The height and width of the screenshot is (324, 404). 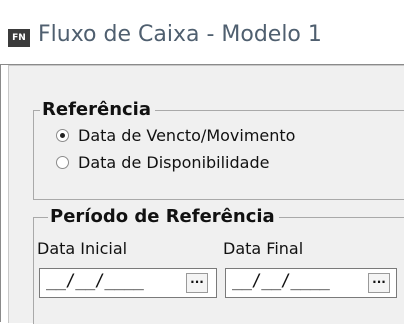 What do you see at coordinates (281, 281) in the screenshot?
I see `data-final-value: __/__/____` at bounding box center [281, 281].